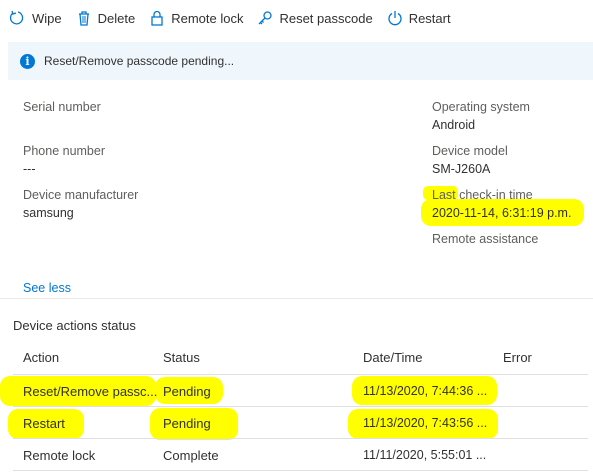 This screenshot has width=593, height=476. What do you see at coordinates (392, 357) in the screenshot?
I see `column-header-datetime: Date/Time` at bounding box center [392, 357].